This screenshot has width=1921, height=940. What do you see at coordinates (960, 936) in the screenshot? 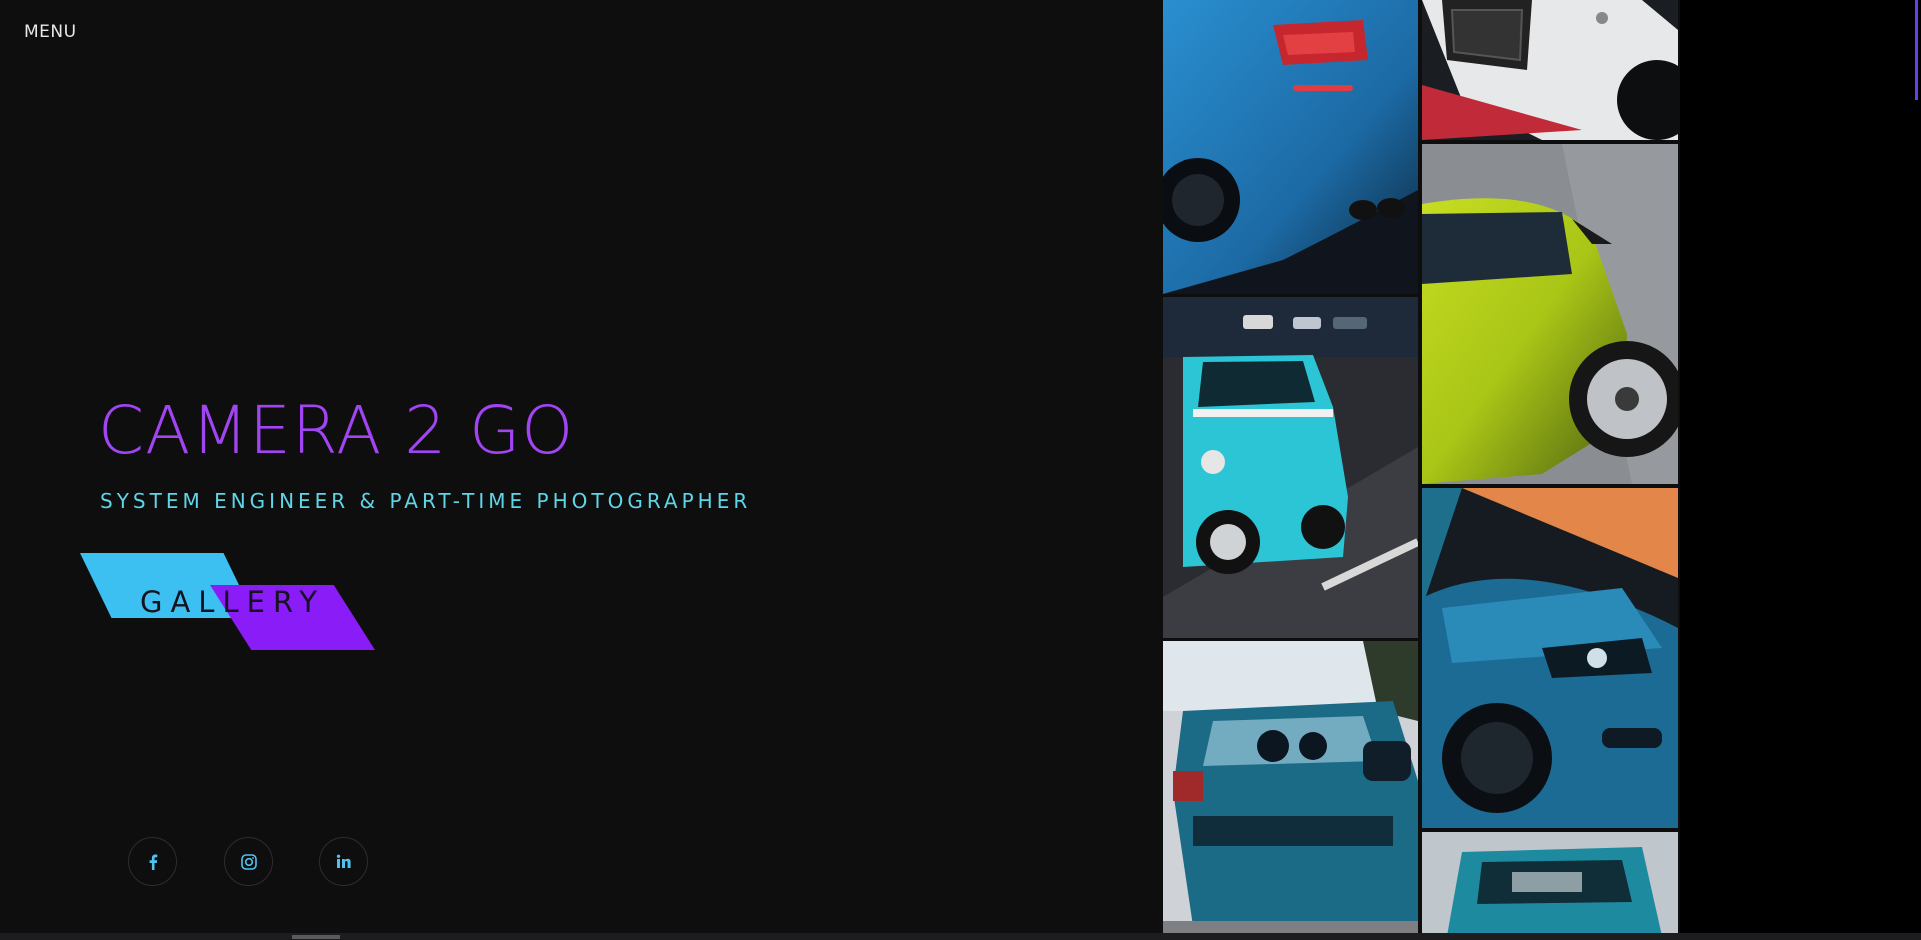
I see `horizontal-scrollbar` at bounding box center [960, 936].